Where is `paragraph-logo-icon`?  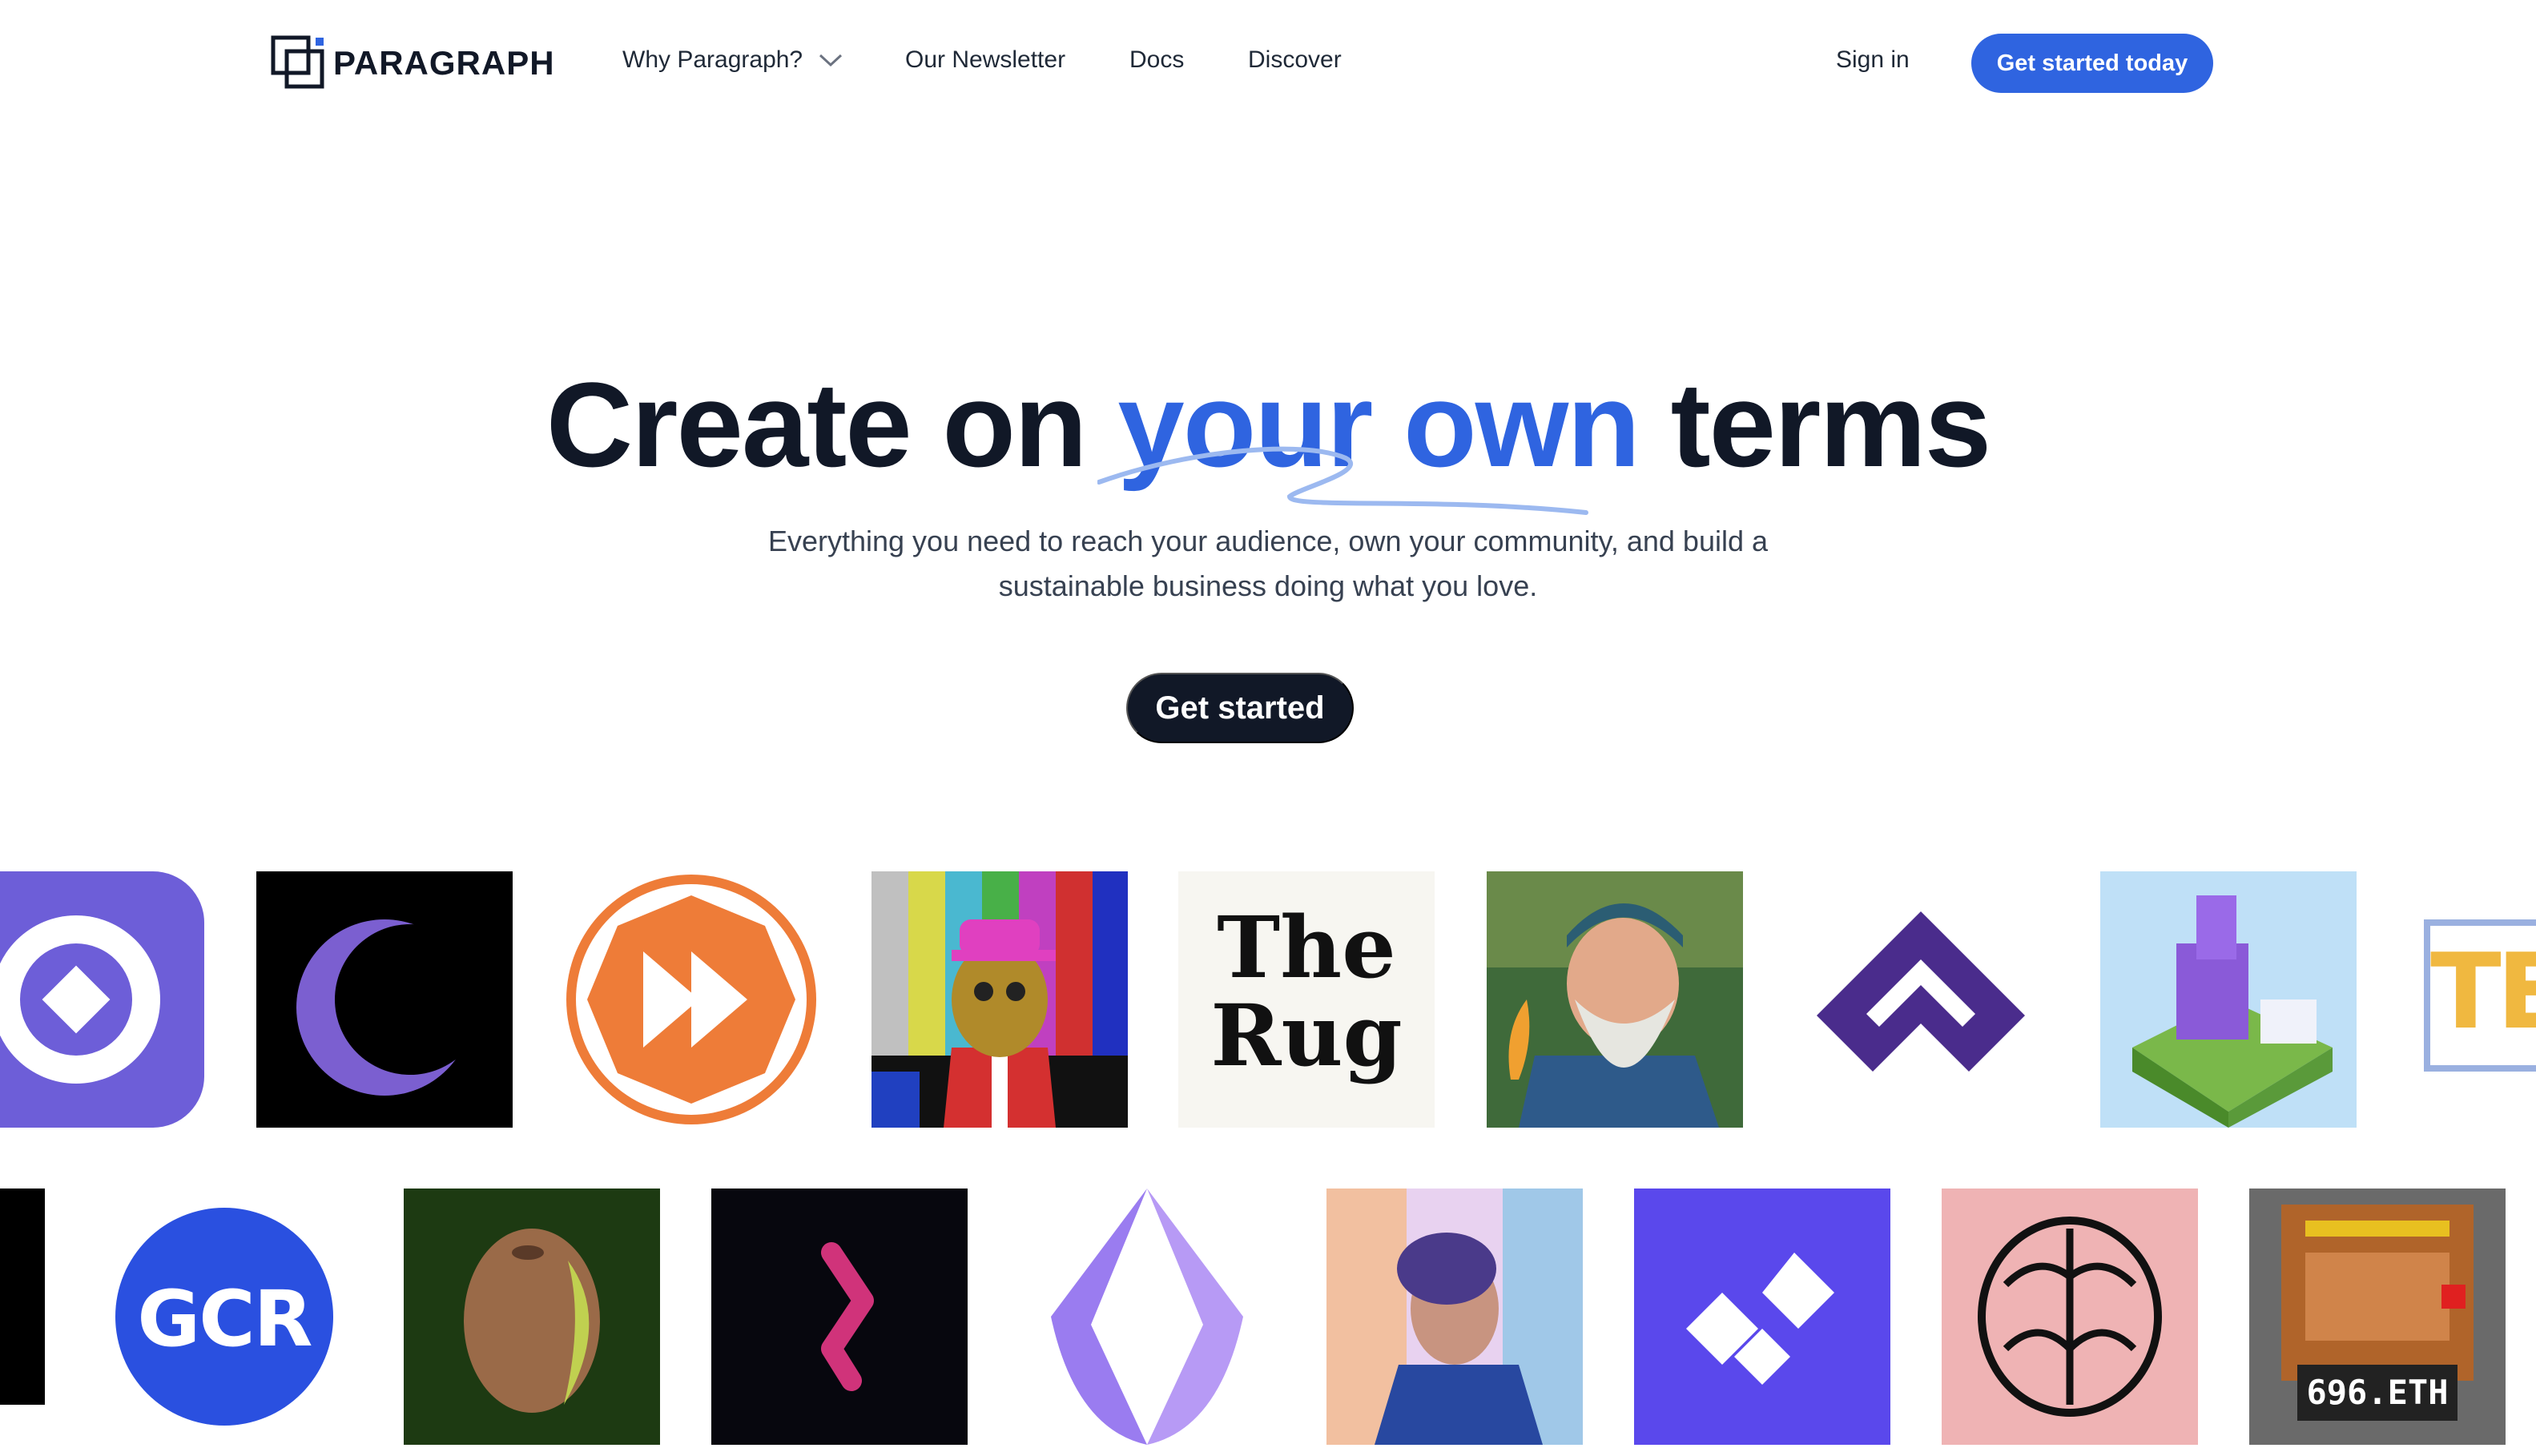
paragraph-logo-icon is located at coordinates (297, 62).